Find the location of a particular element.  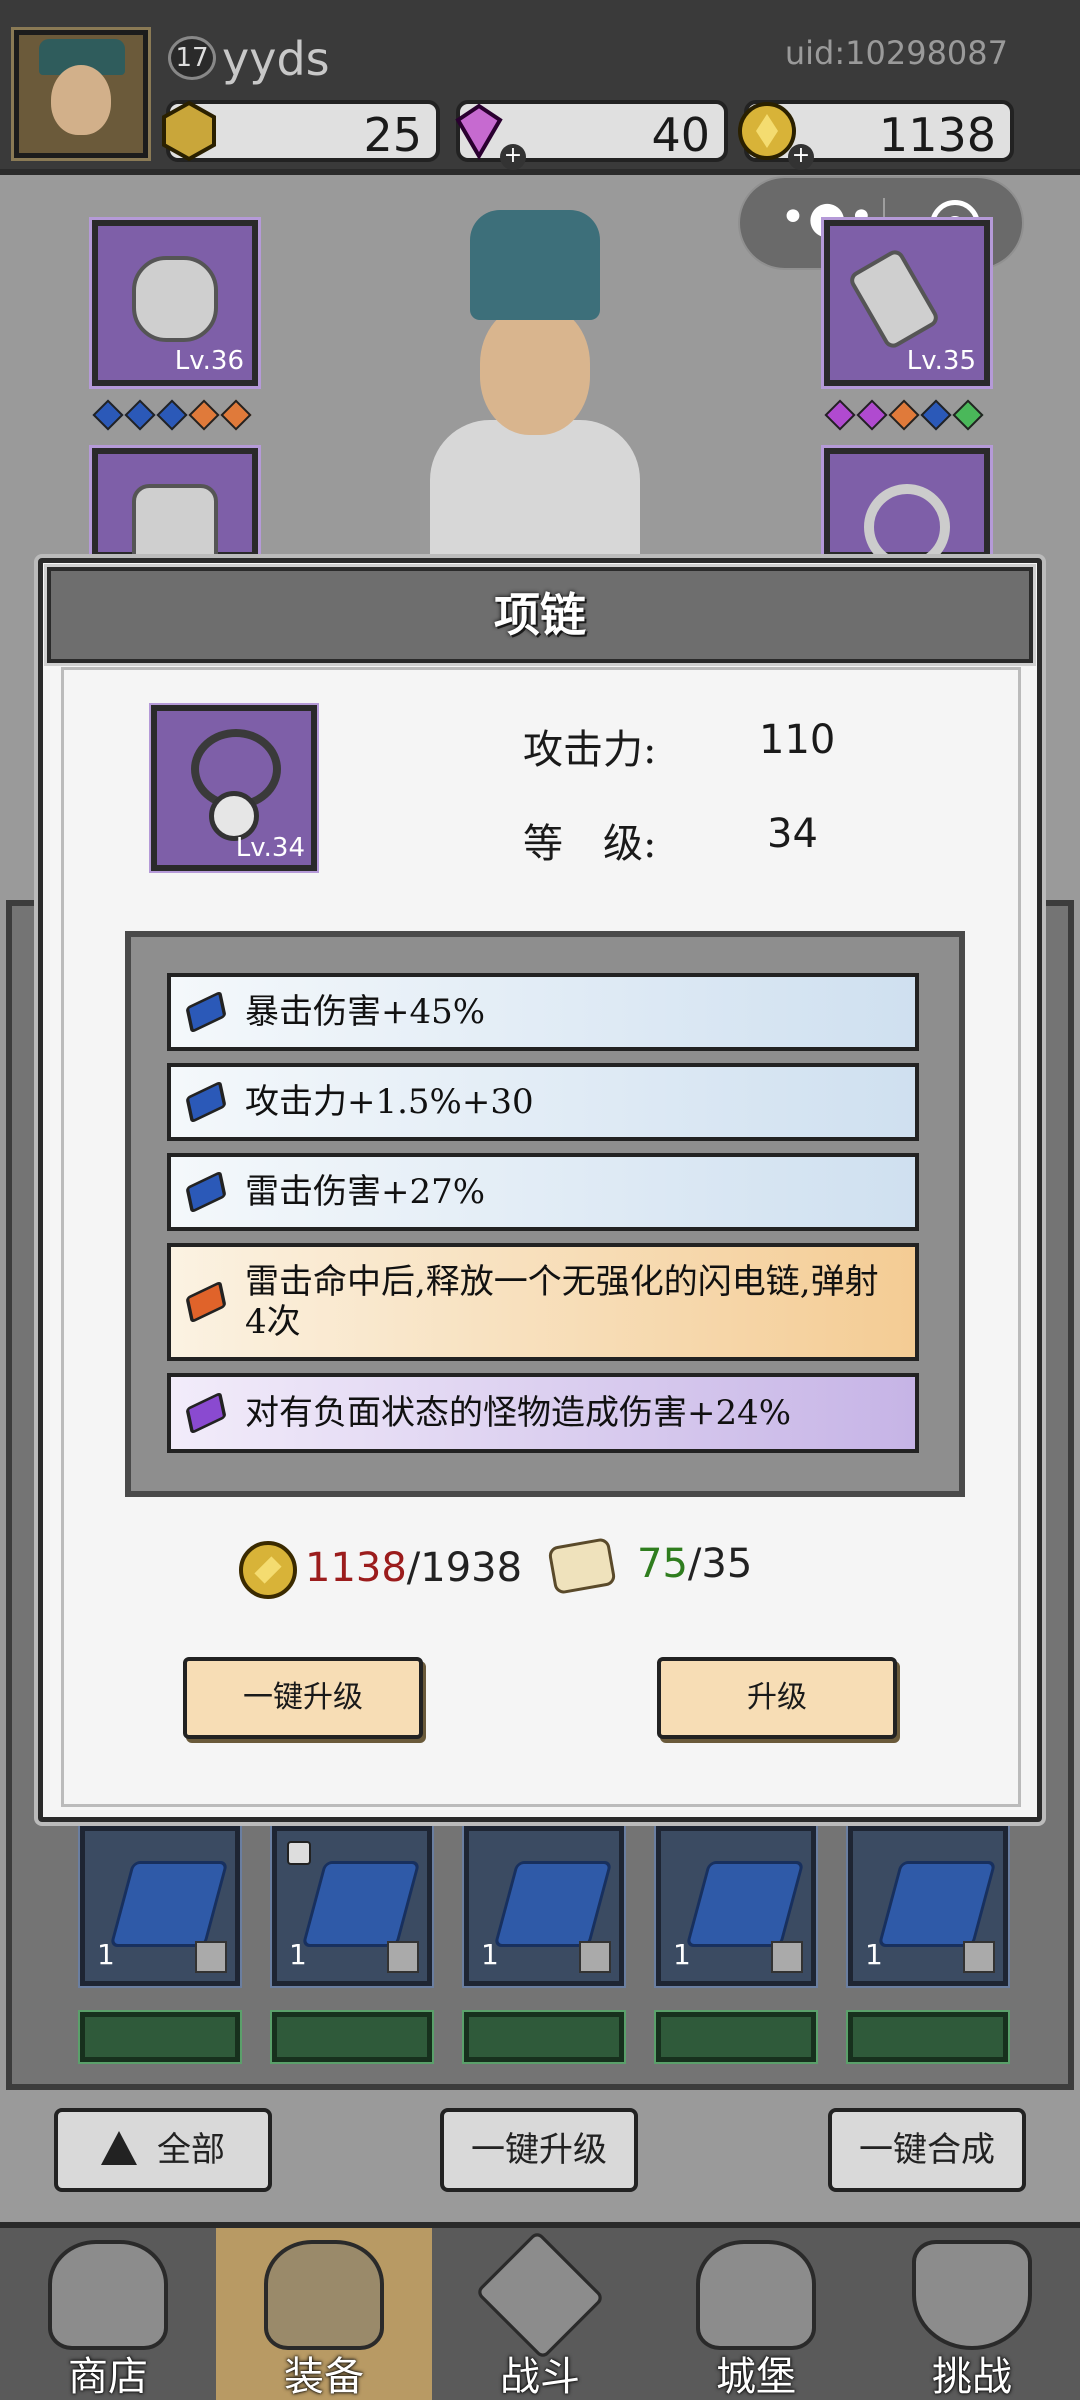

add-gold-icon: + is located at coordinates (801, 157).